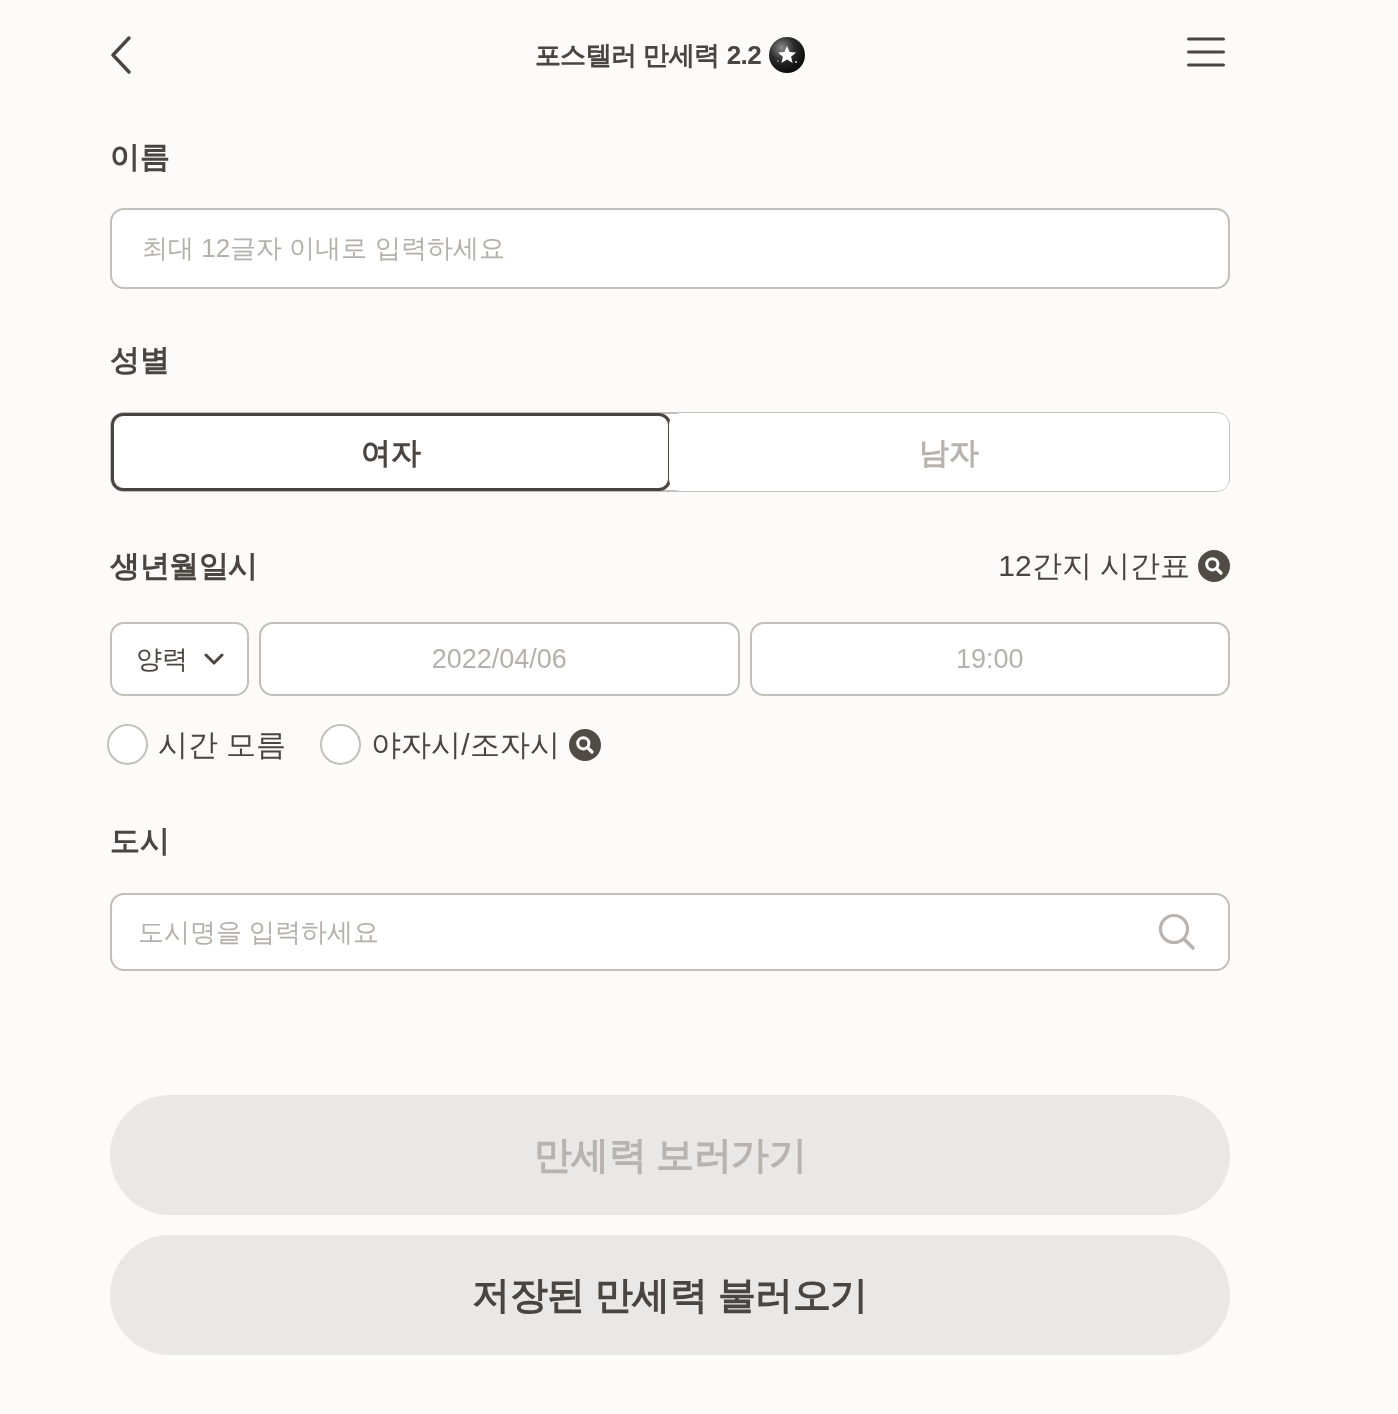 This screenshot has height=1414, width=1398. Describe the element at coordinates (179, 659) in the screenshot. I see `calendar-select: 양력` at that location.